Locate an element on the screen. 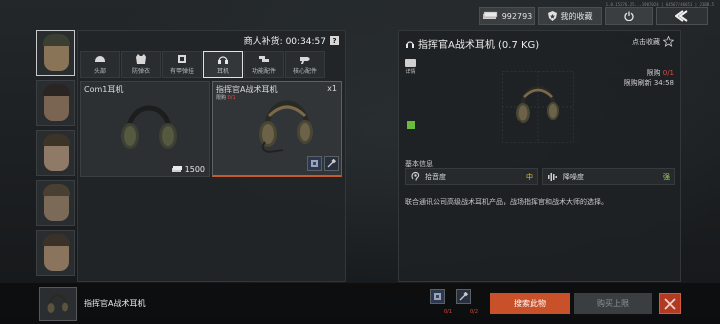 This screenshot has height=324, width=720. ear-icon is located at coordinates (415, 176).